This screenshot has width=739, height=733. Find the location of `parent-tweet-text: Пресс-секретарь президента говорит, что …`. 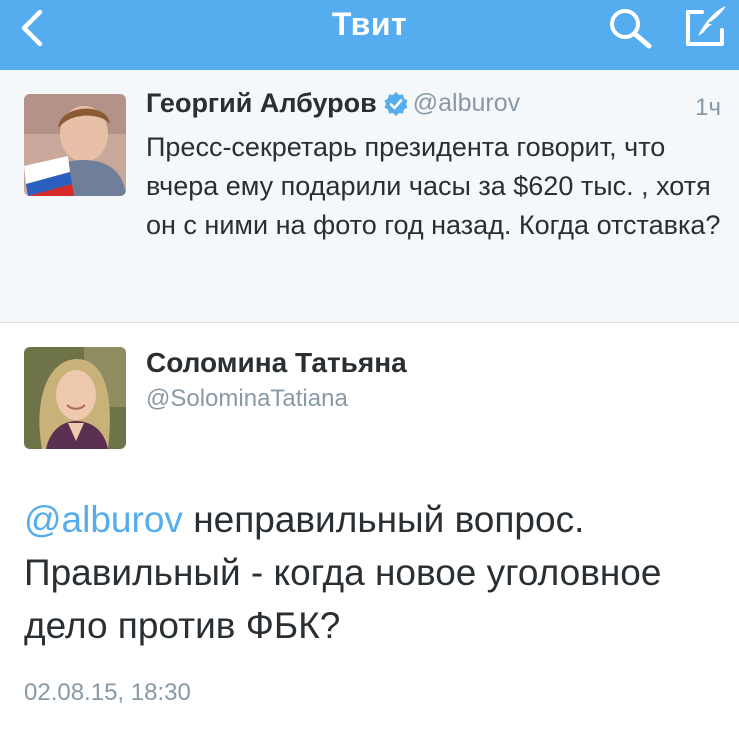

parent-tweet-text: Пресс-секретарь президента говорит, что … is located at coordinates (433, 186).